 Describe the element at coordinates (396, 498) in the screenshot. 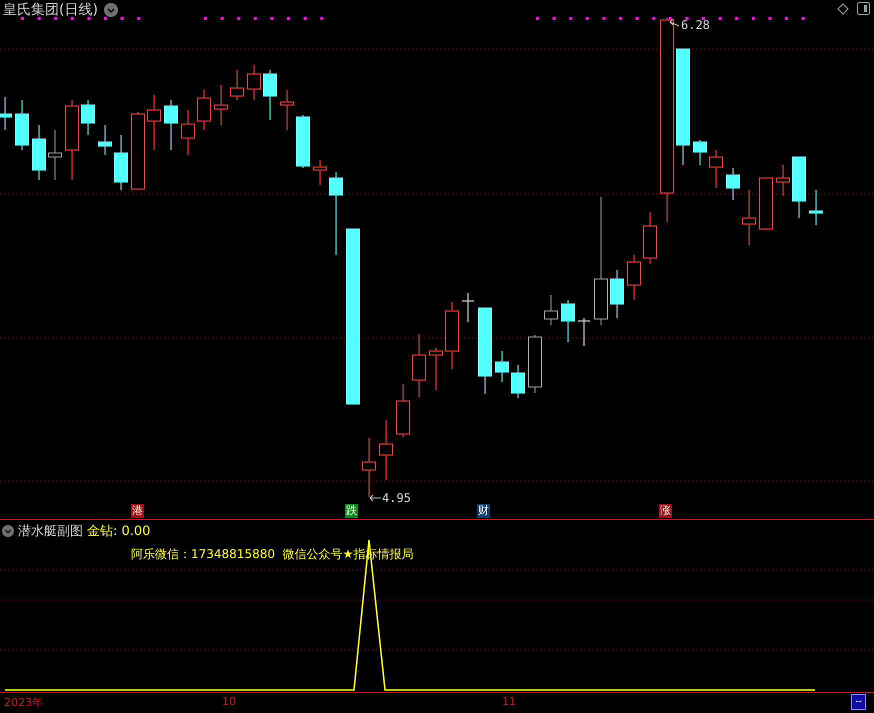

I see `price-label: 4.95` at that location.